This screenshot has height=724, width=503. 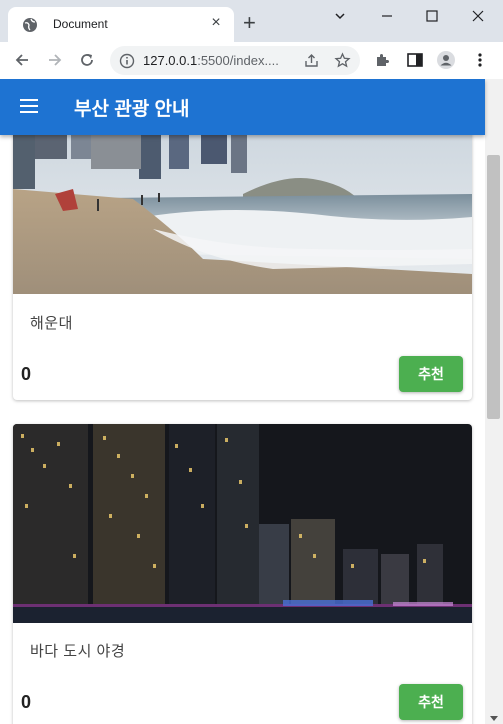 What do you see at coordinates (478, 16) in the screenshot?
I see `window-close-icon` at bounding box center [478, 16].